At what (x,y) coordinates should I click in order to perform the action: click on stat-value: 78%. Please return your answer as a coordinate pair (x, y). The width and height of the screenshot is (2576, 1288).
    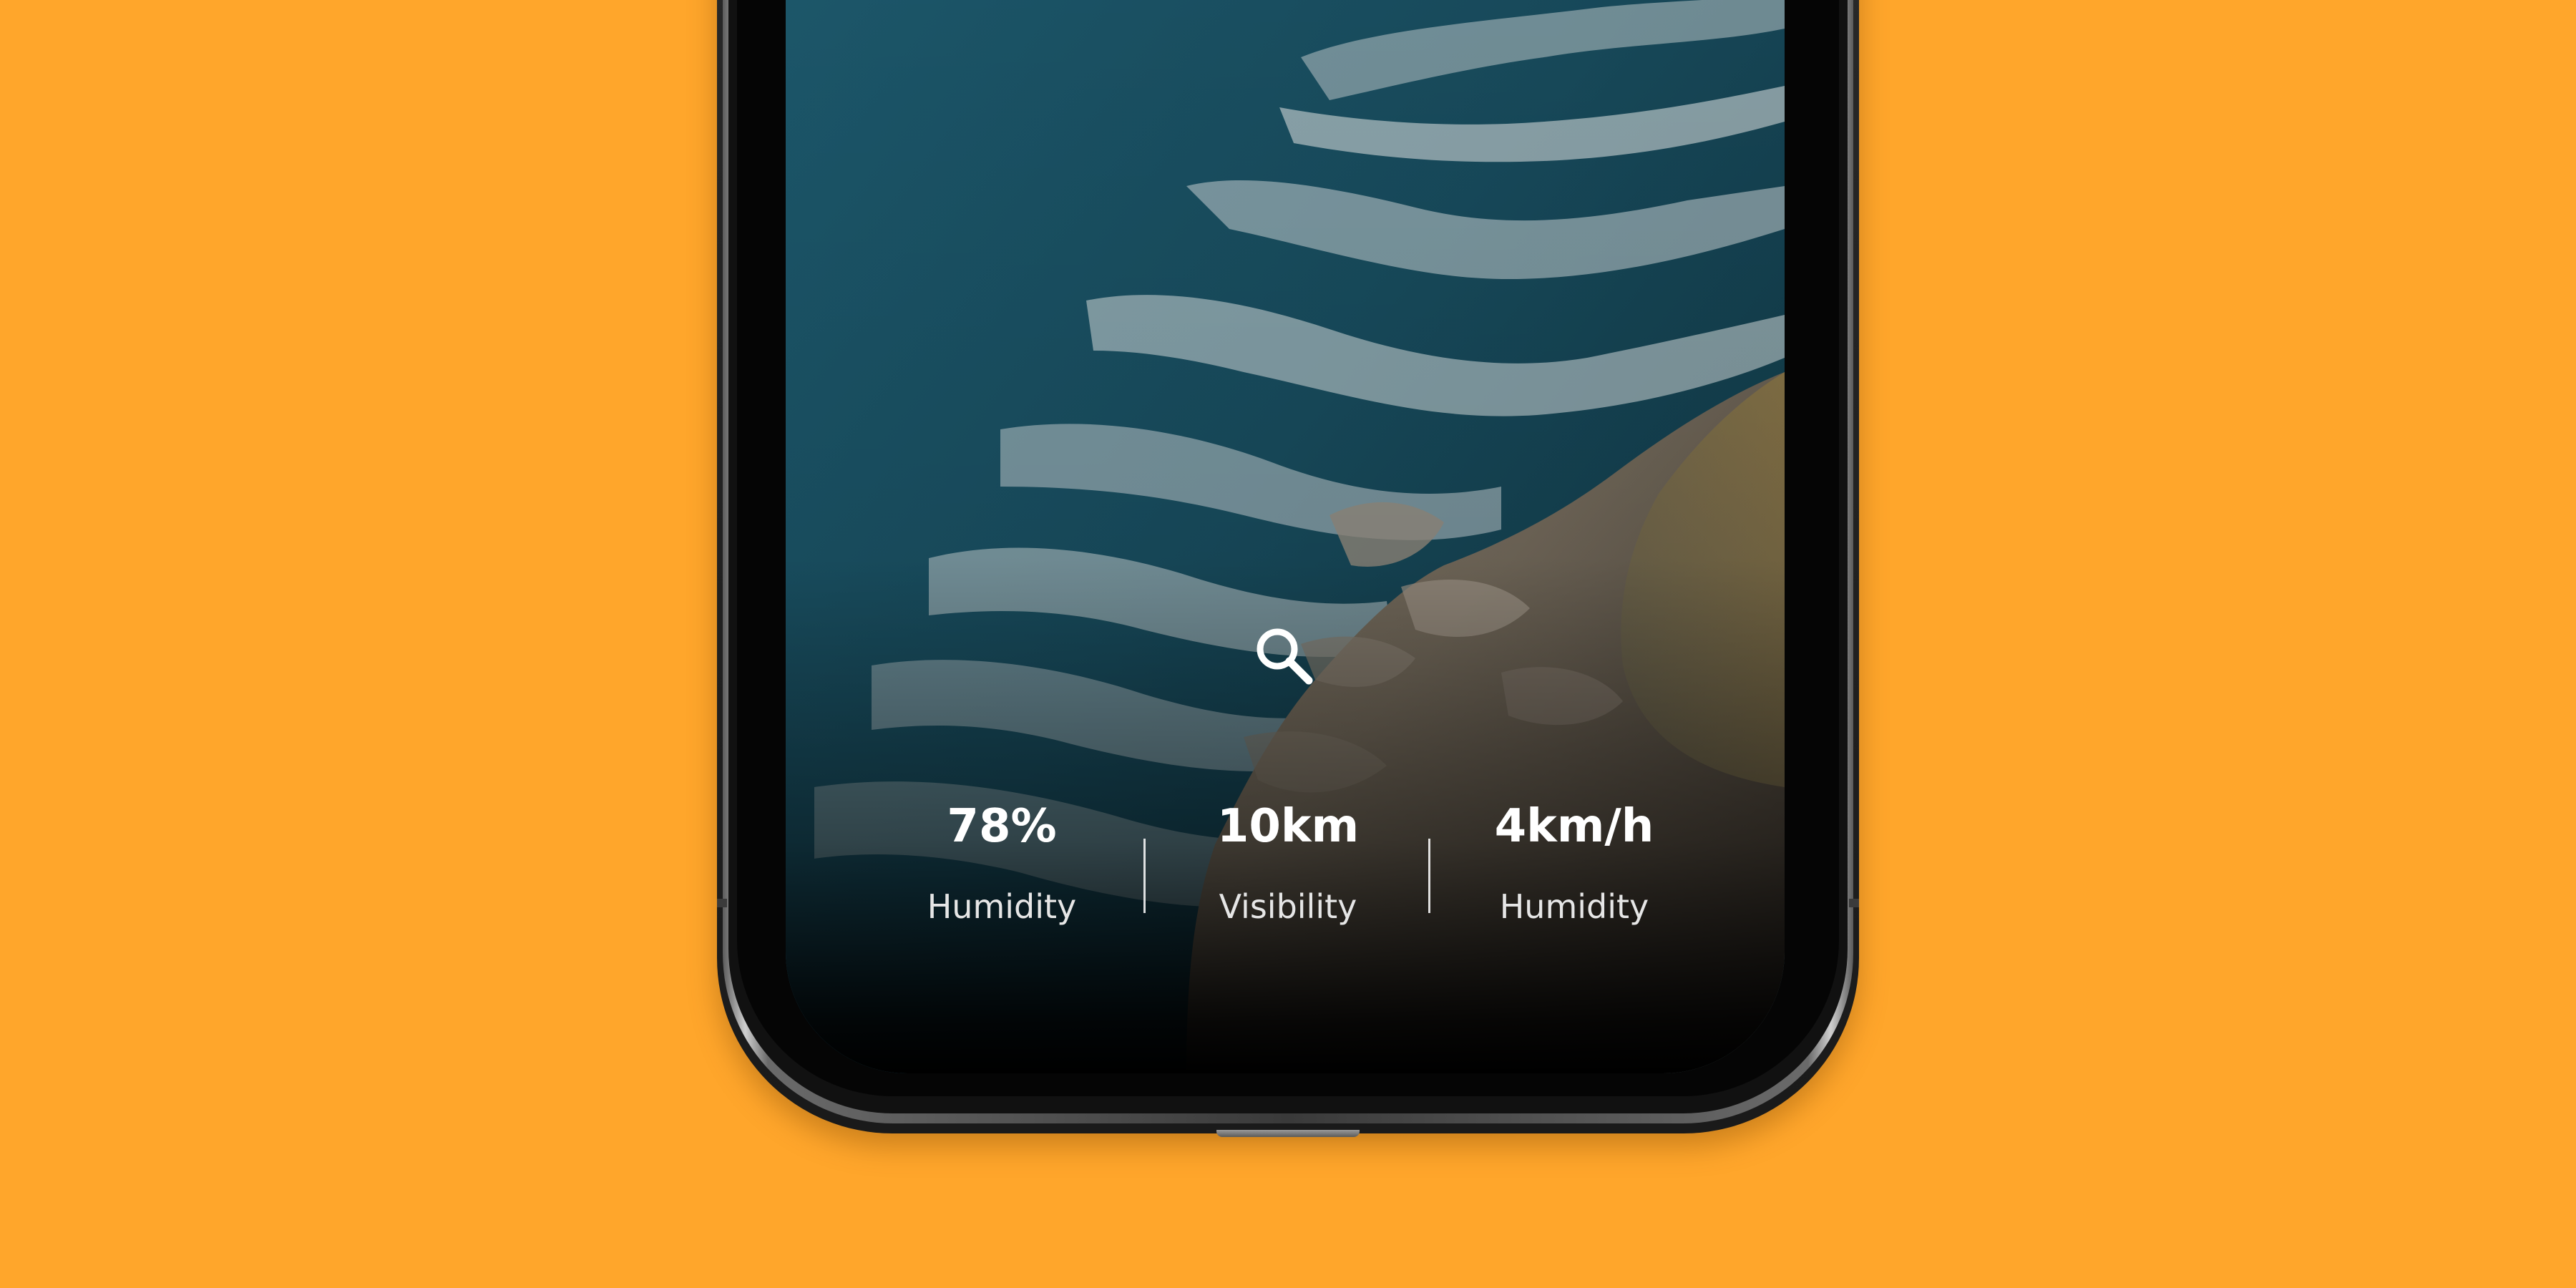
    Looking at the image, I should click on (1002, 826).